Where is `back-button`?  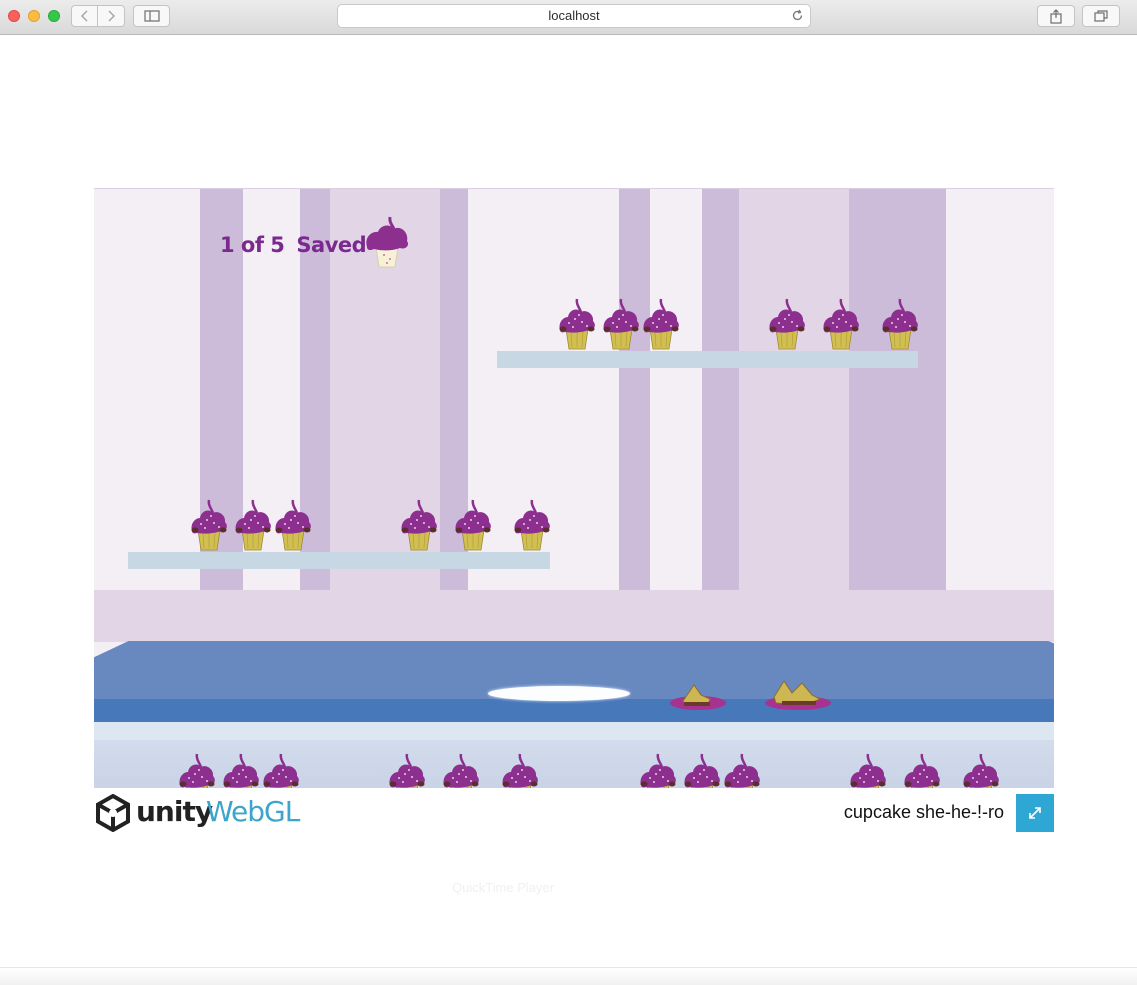
back-button is located at coordinates (84, 16).